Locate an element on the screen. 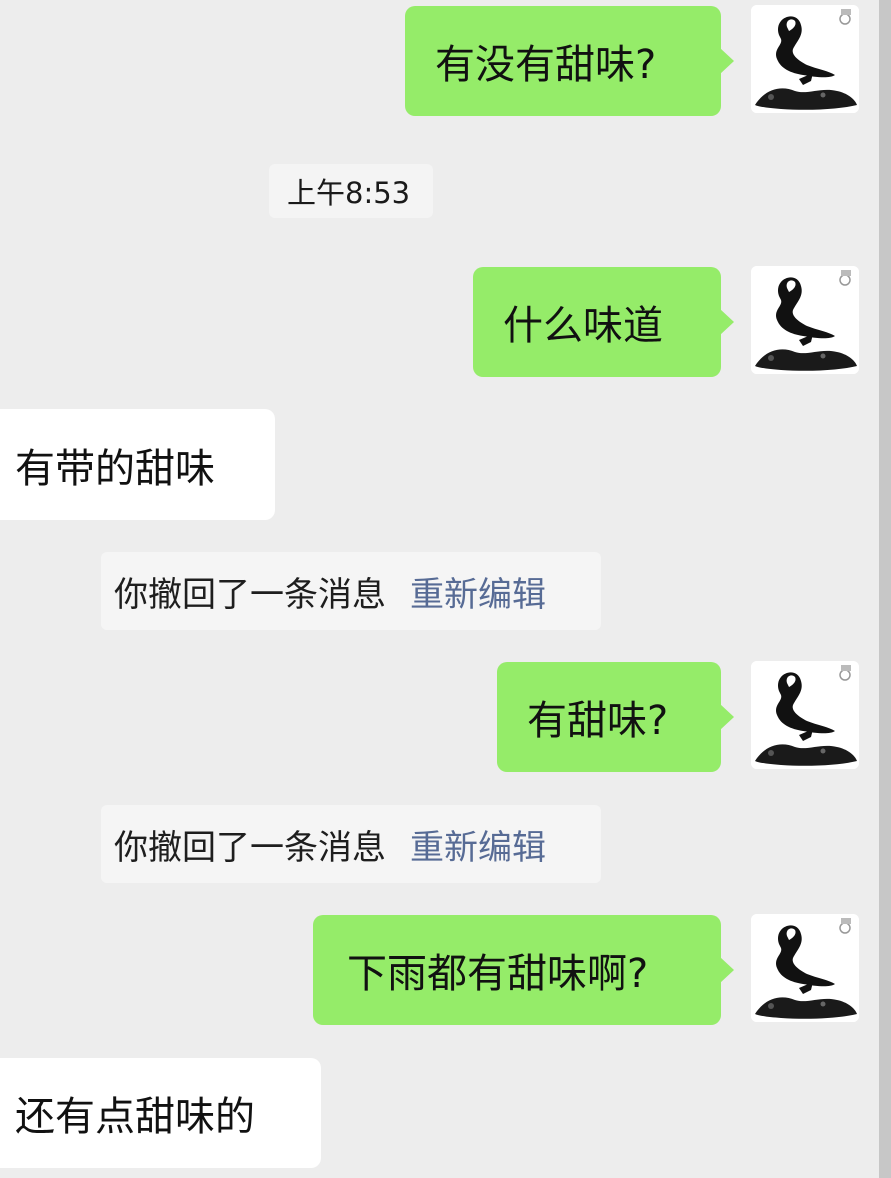 This screenshot has width=891, height=1178. incoming-message-bubble: 还有点甜味的 is located at coordinates (160, 1113).